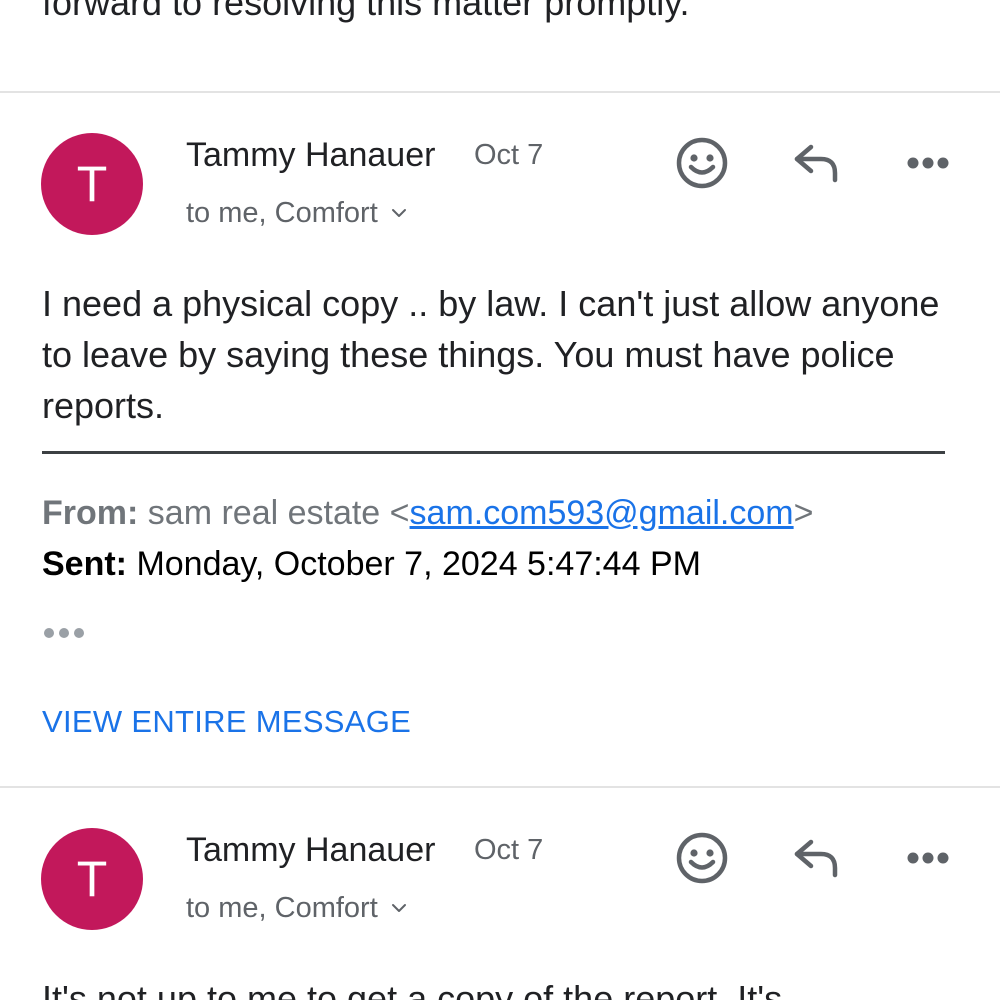  Describe the element at coordinates (493, 452) in the screenshot. I see `quote-separator` at that location.